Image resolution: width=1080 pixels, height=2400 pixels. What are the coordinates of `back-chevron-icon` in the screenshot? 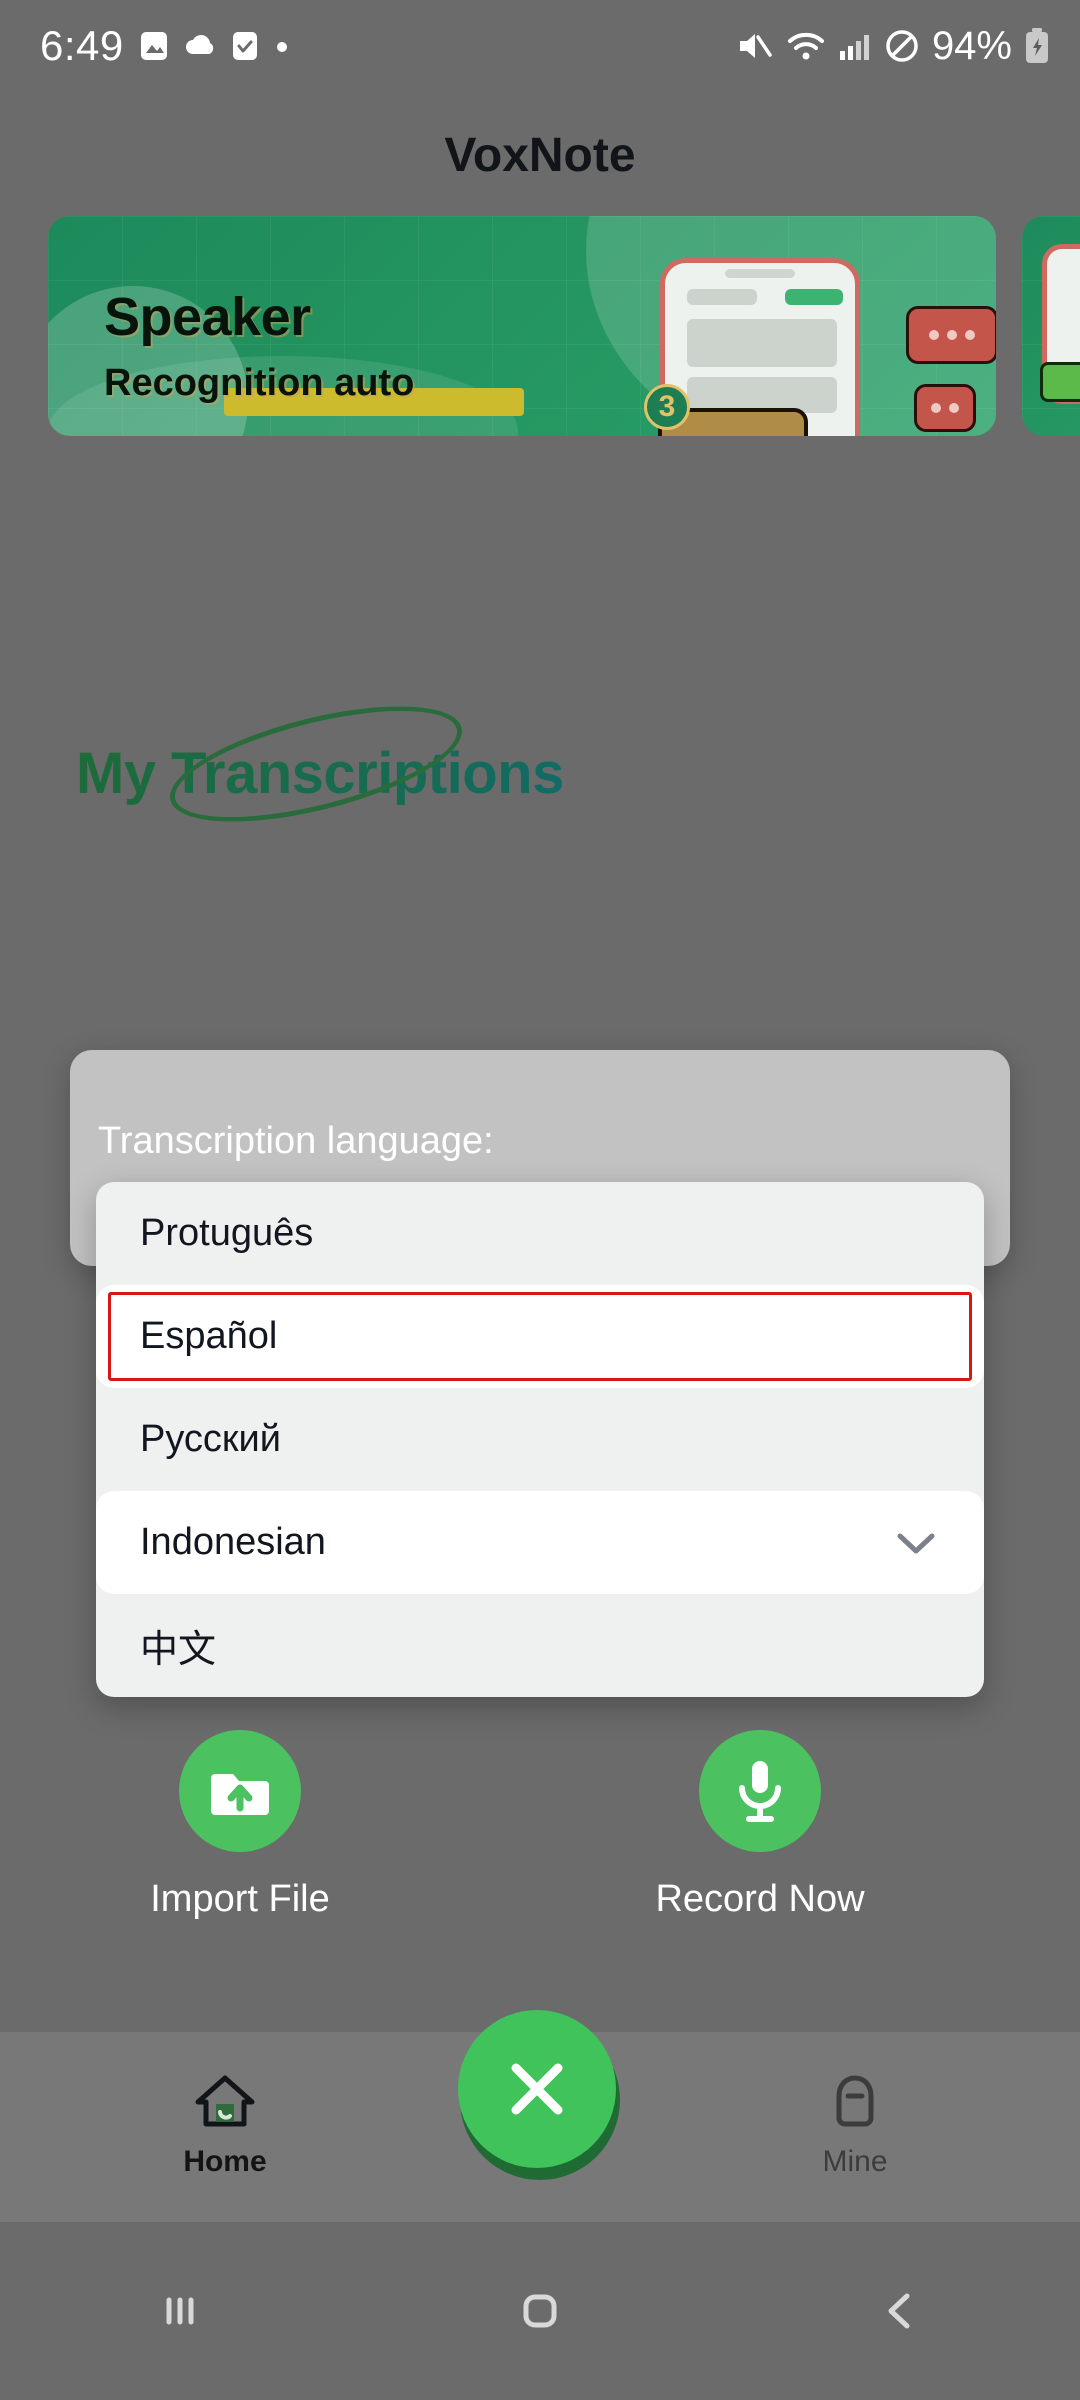 It's located at (900, 2311).